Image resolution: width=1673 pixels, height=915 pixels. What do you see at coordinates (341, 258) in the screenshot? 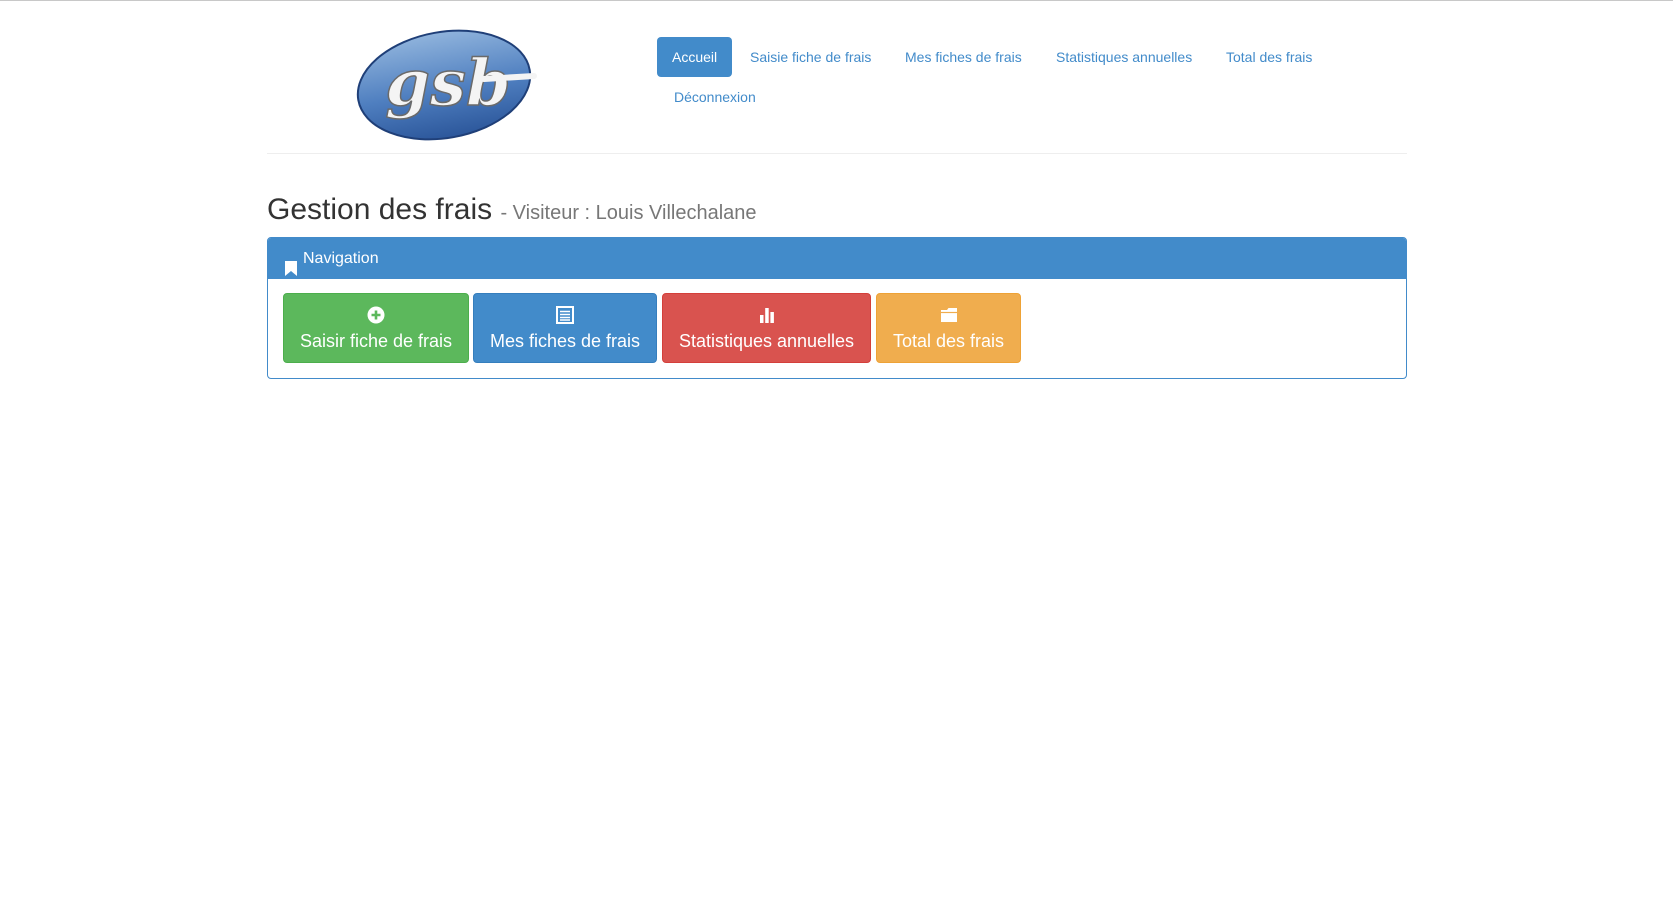
I see `panel-heading-label: Navigation` at bounding box center [341, 258].